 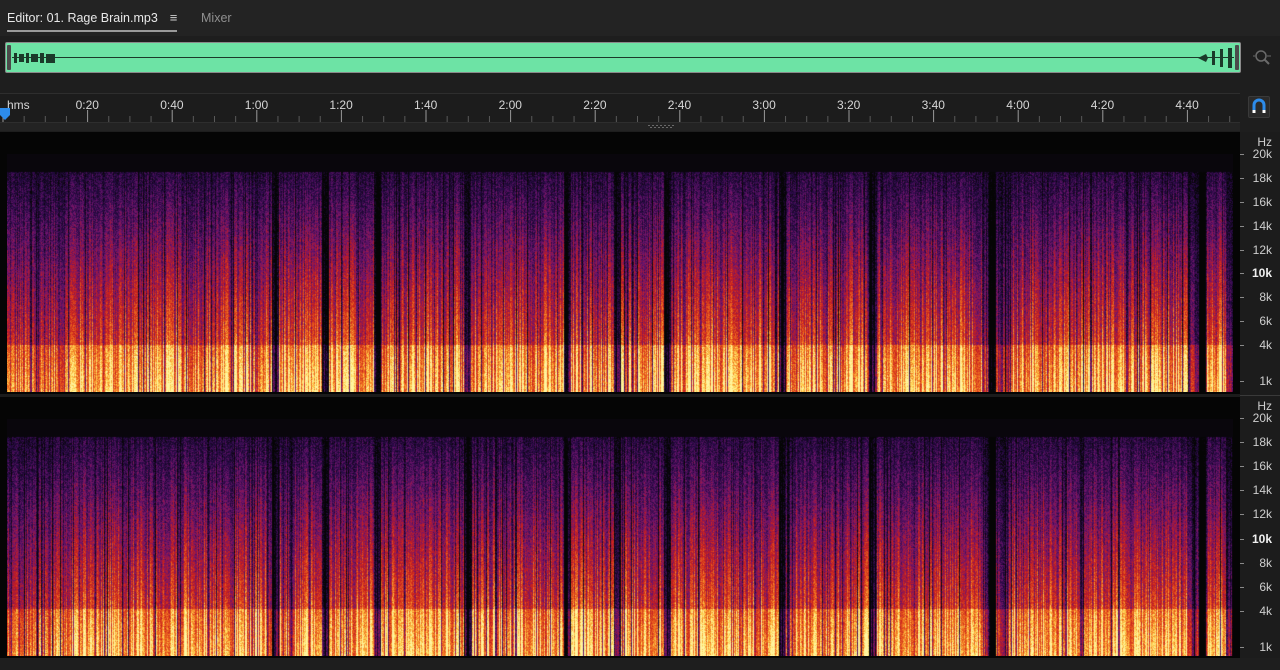 What do you see at coordinates (341, 105) in the screenshot?
I see `ruler-time-label: 1:20` at bounding box center [341, 105].